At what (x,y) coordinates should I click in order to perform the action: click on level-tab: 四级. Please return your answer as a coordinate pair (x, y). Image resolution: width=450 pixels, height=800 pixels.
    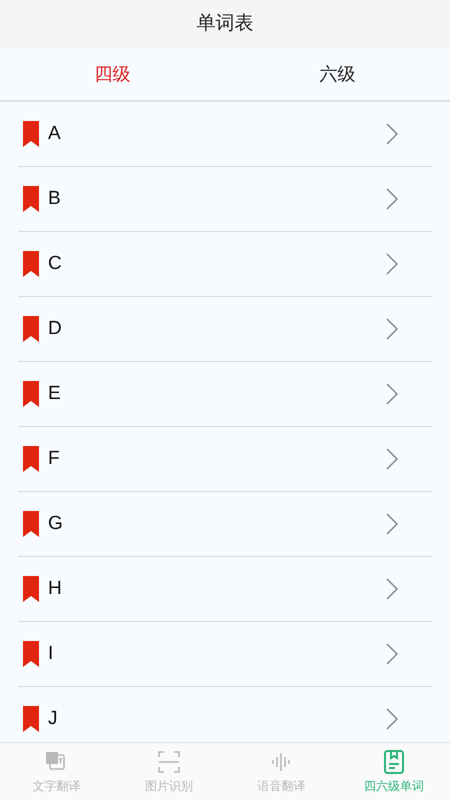
    Looking at the image, I should click on (112, 74).